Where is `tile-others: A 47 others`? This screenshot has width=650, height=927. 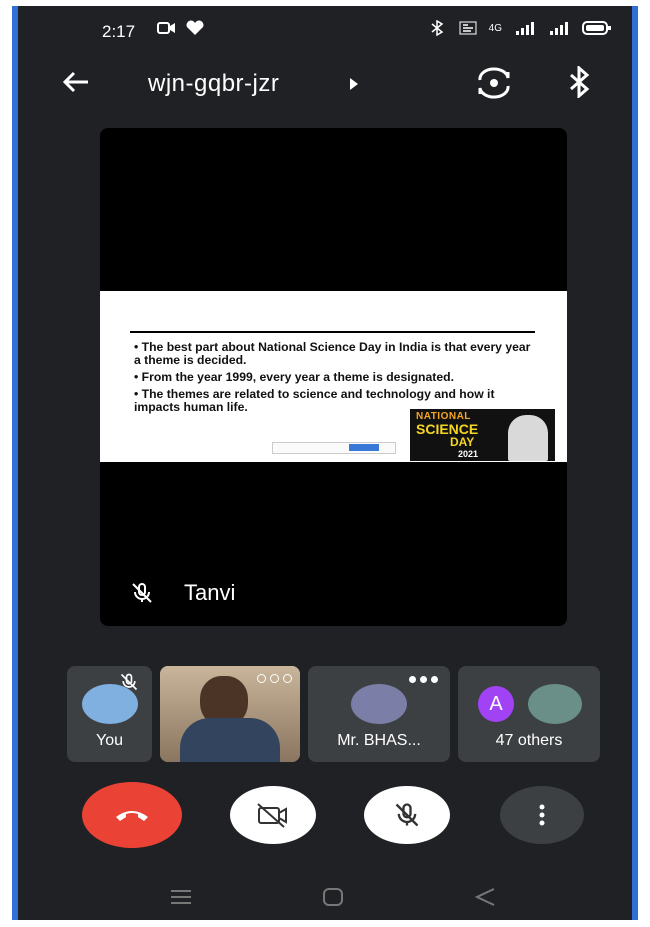 tile-others: A 47 others is located at coordinates (529, 714).